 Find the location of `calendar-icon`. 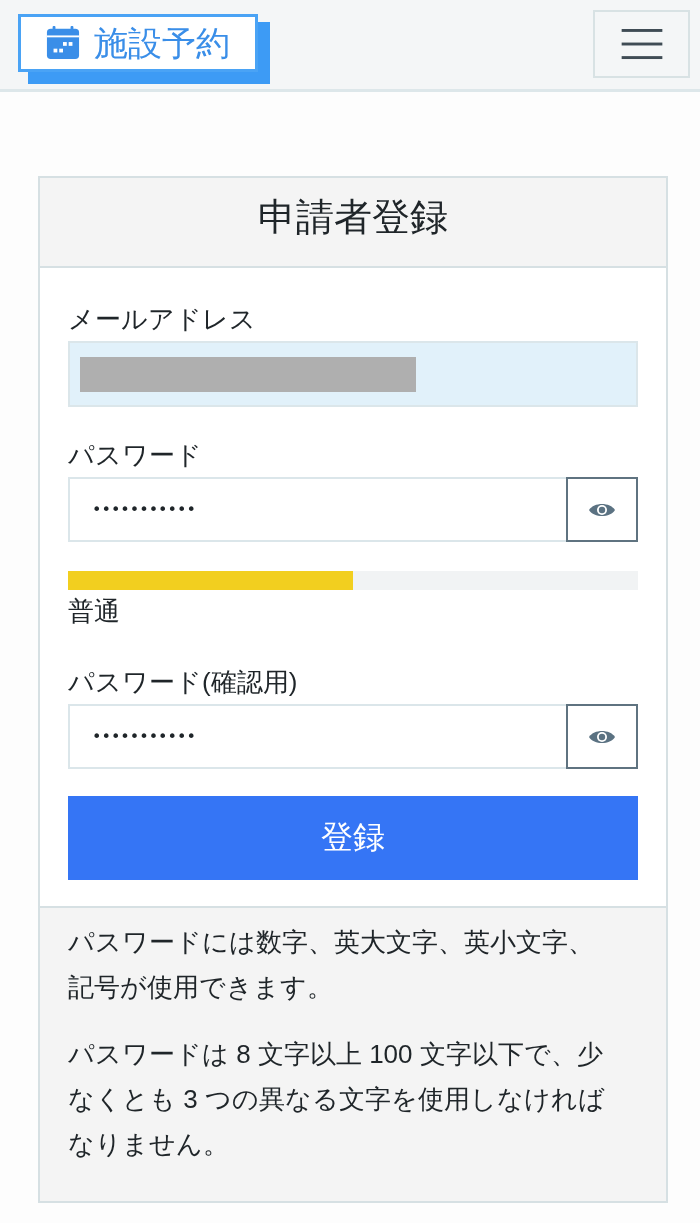

calendar-icon is located at coordinates (63, 43).